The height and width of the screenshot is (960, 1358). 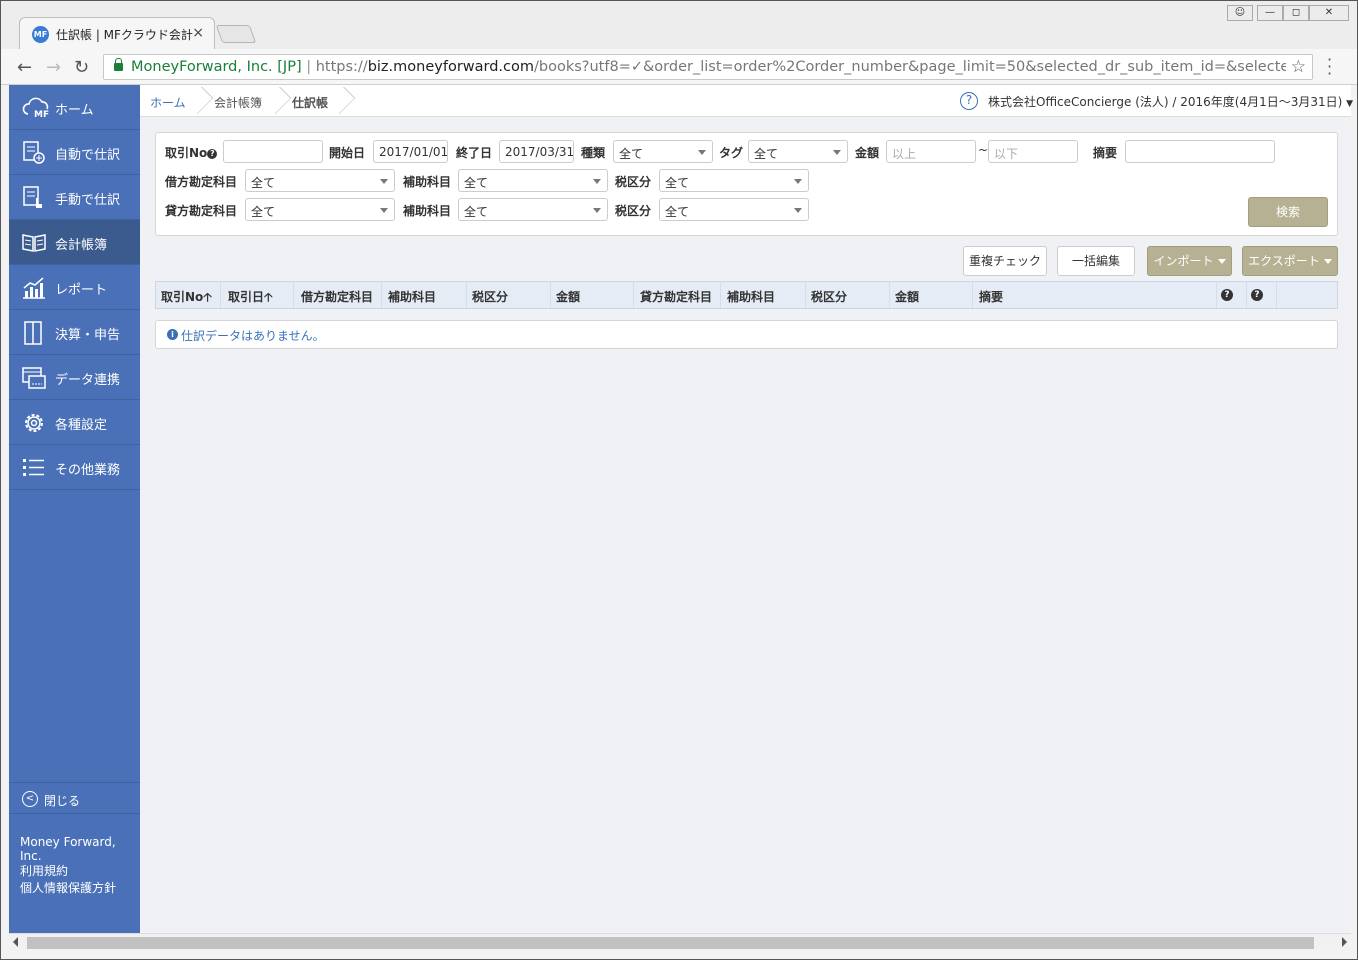 What do you see at coordinates (663, 151) in the screenshot?
I see `type-select: 全て` at bounding box center [663, 151].